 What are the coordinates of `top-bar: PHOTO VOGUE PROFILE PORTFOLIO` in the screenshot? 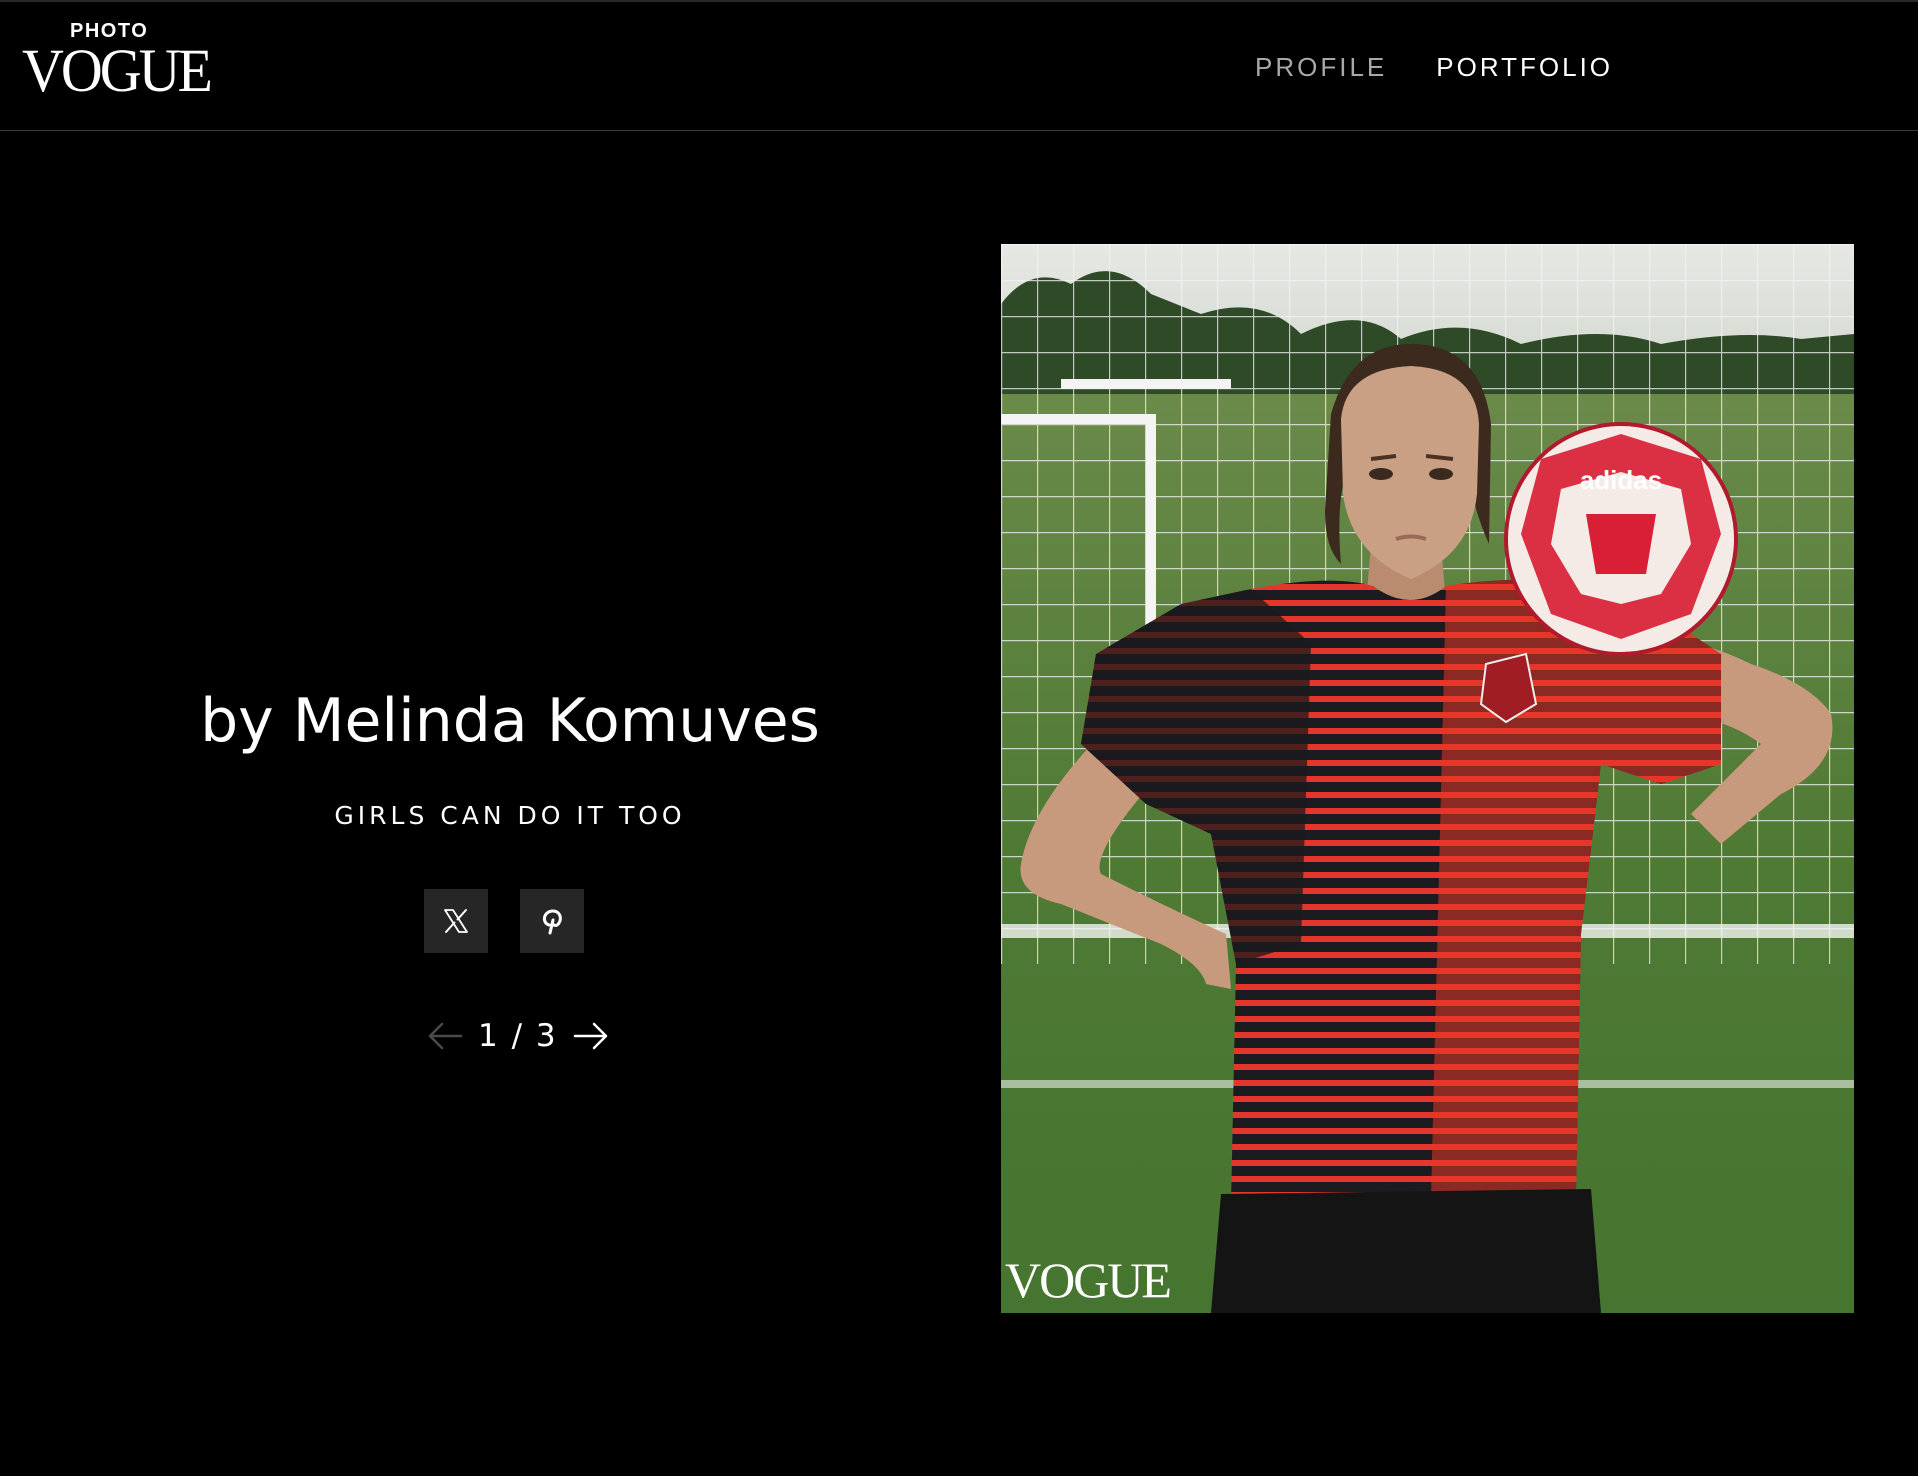 It's located at (959, 65).